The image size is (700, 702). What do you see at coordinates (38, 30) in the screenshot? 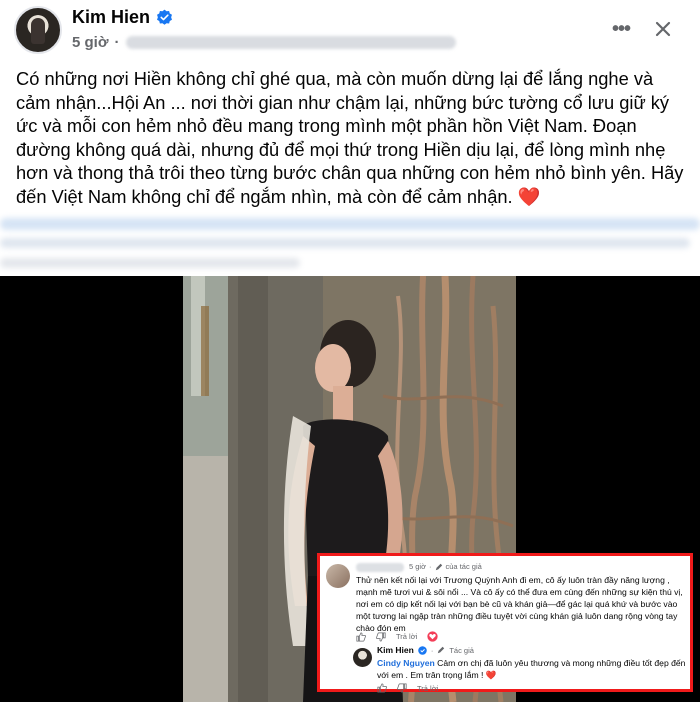
I see `author-avatar` at bounding box center [38, 30].